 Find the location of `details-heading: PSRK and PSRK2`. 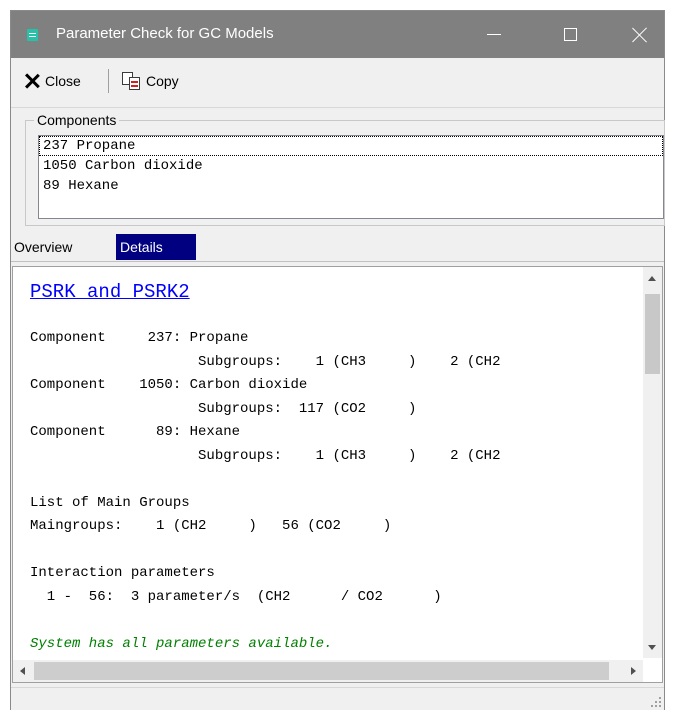

details-heading: PSRK and PSRK2 is located at coordinates (110, 292).